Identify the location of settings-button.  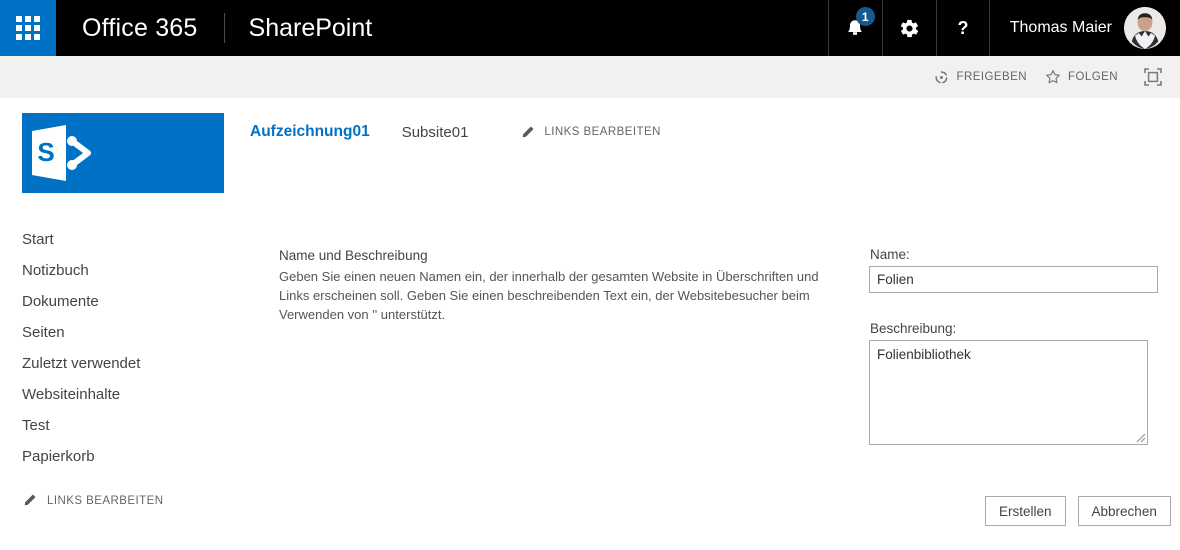
(908, 28).